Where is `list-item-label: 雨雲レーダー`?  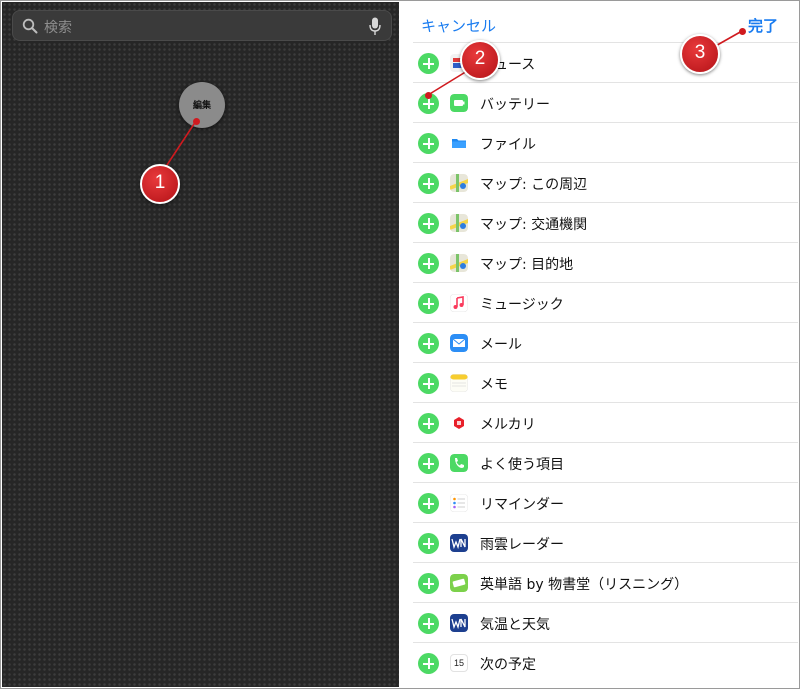
list-item-label: 雨雲レーダー is located at coordinates (522, 545).